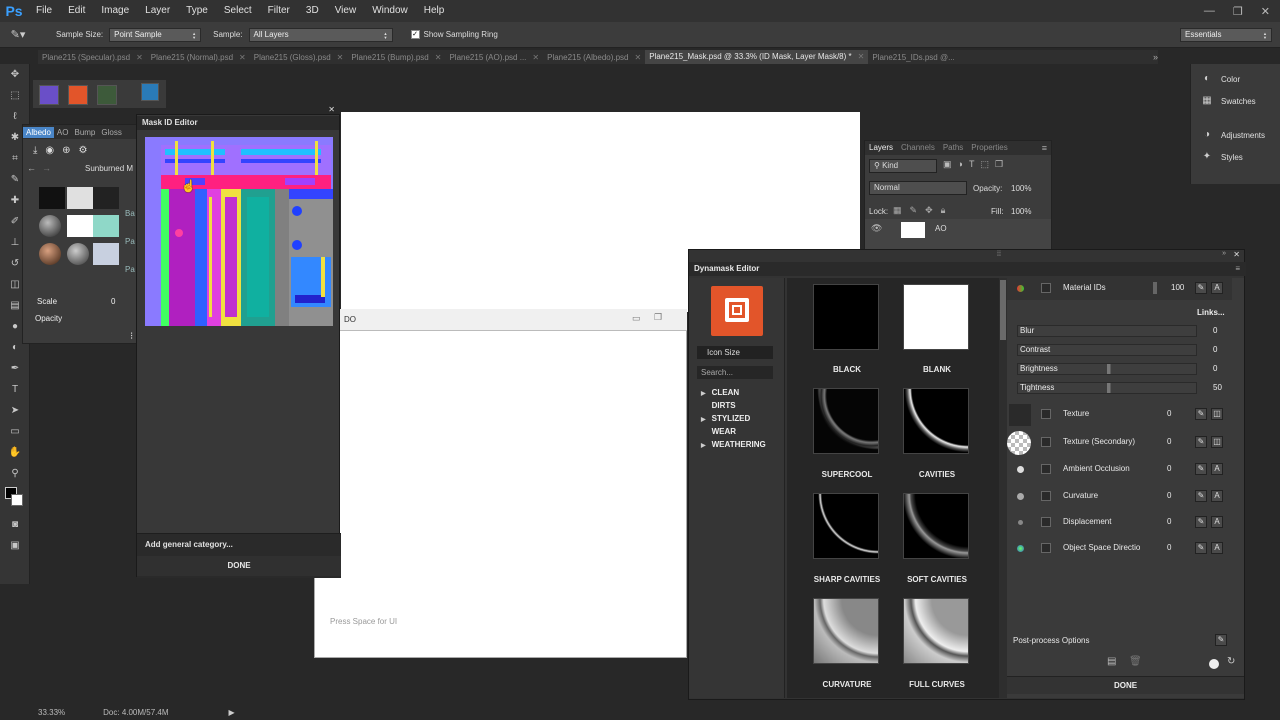 The width and height of the screenshot is (1280, 720). I want to click on post-process-options: Post-process Options, so click(1051, 640).